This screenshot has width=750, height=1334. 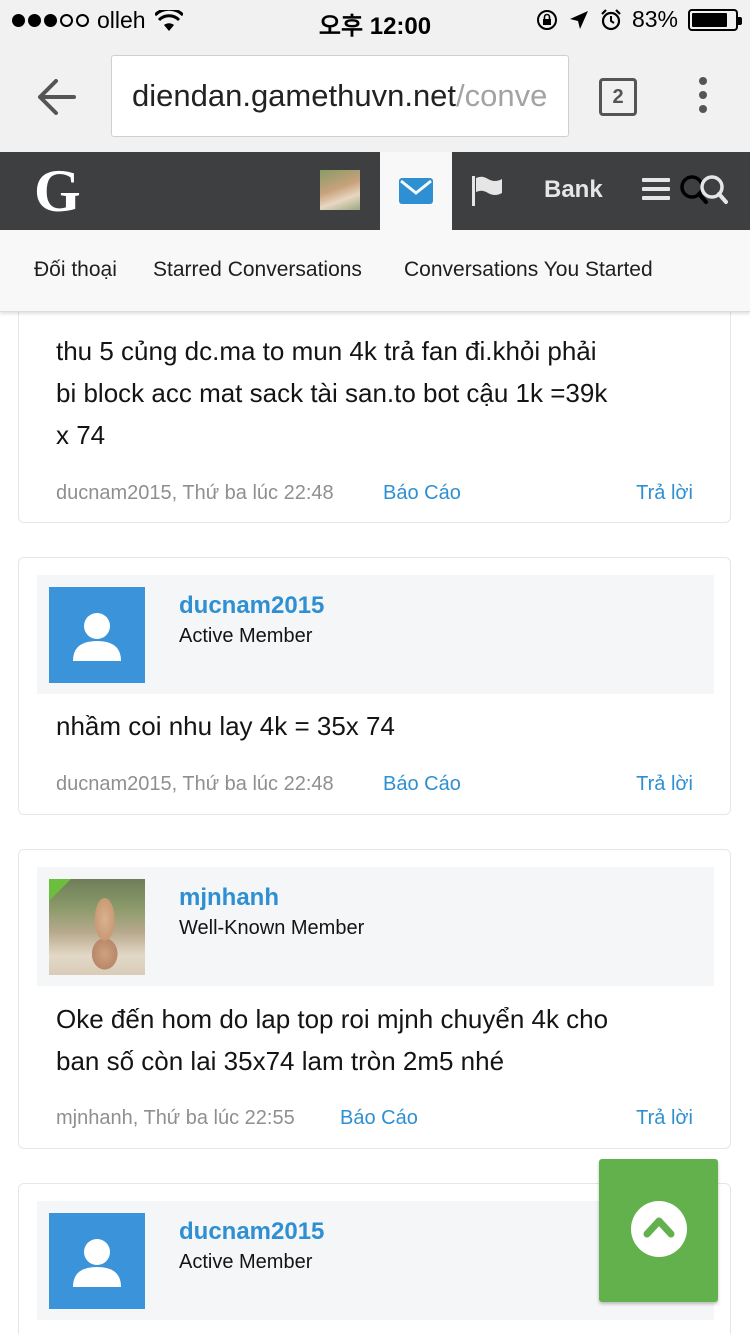 I want to click on address-bar: diendan.gamethuvn.net/conve, so click(x=340, y=96).